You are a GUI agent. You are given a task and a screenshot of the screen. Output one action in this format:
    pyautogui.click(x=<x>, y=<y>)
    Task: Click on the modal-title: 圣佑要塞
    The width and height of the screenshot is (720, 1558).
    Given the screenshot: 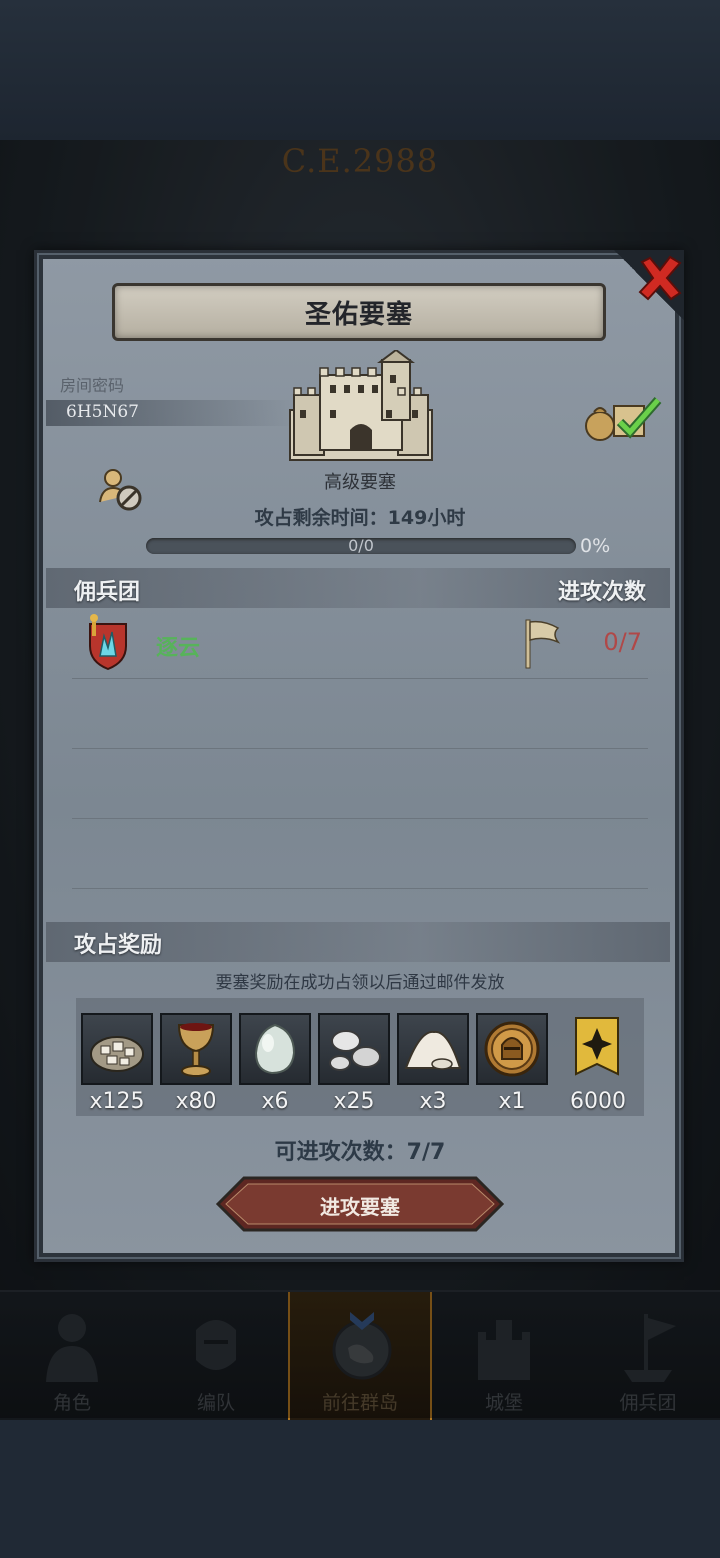 What is the action you would take?
    pyautogui.click(x=358, y=314)
    